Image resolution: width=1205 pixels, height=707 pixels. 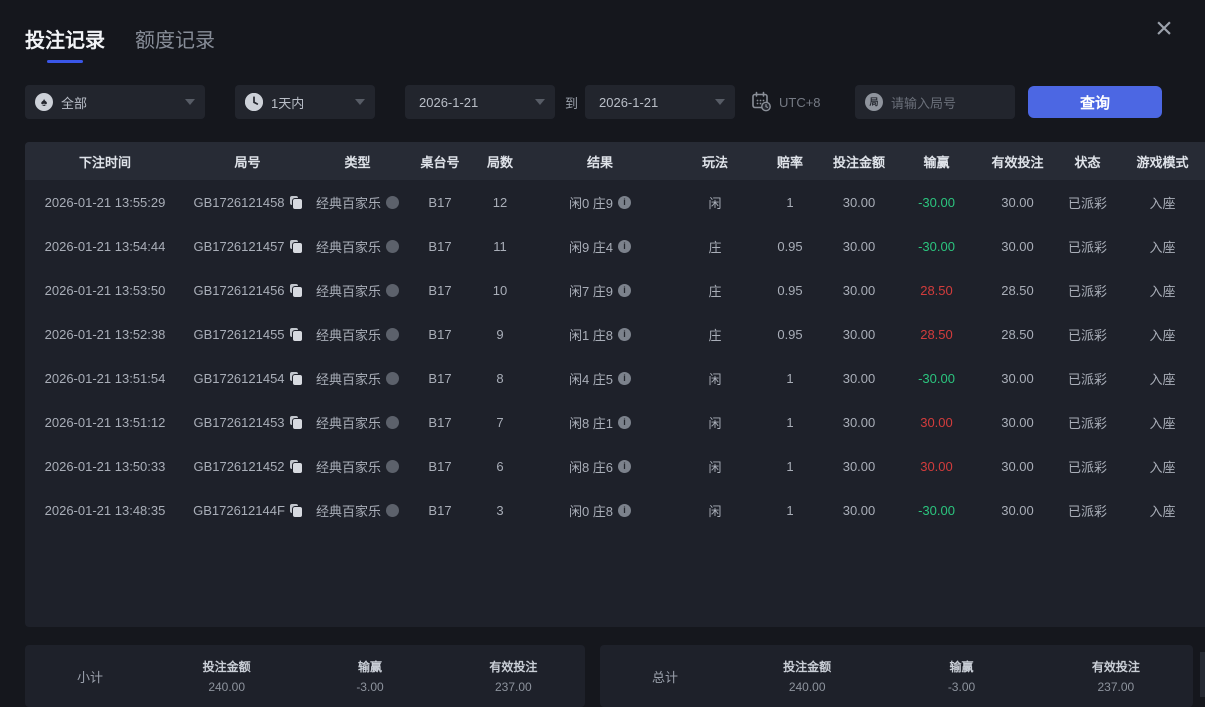 I want to click on cell-win-loss: 30.00, so click(x=936, y=466).